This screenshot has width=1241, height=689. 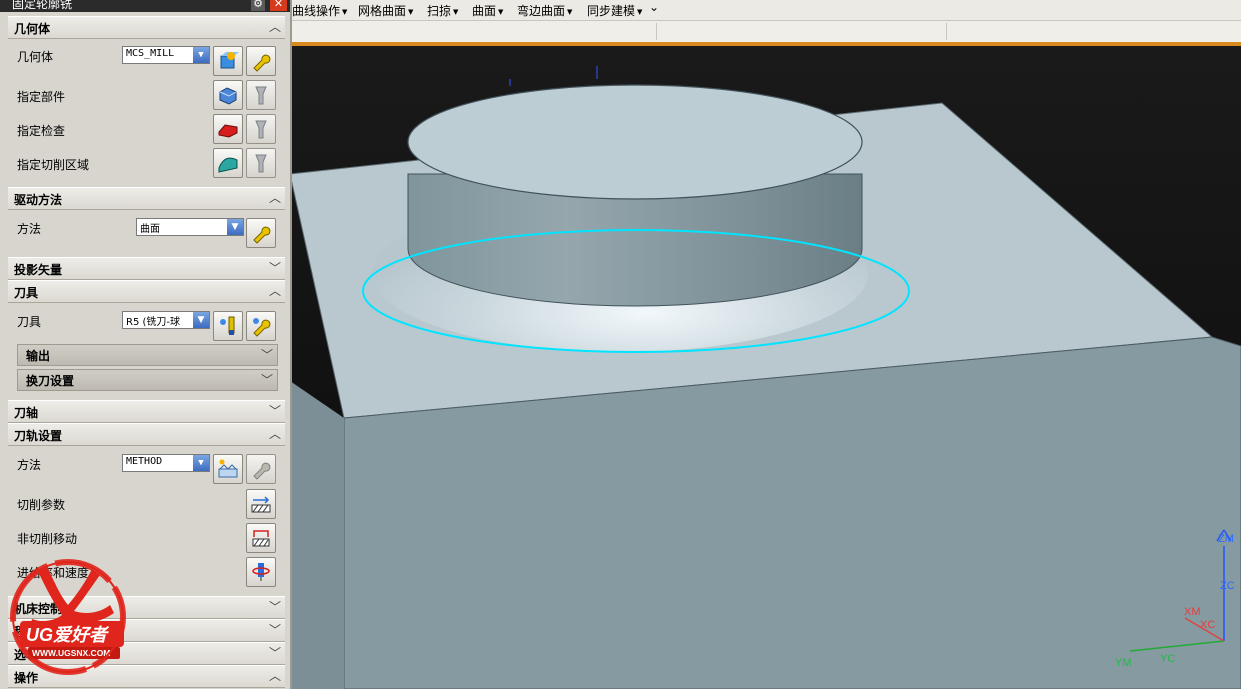 I want to click on new-method-button, so click(x=228, y=469).